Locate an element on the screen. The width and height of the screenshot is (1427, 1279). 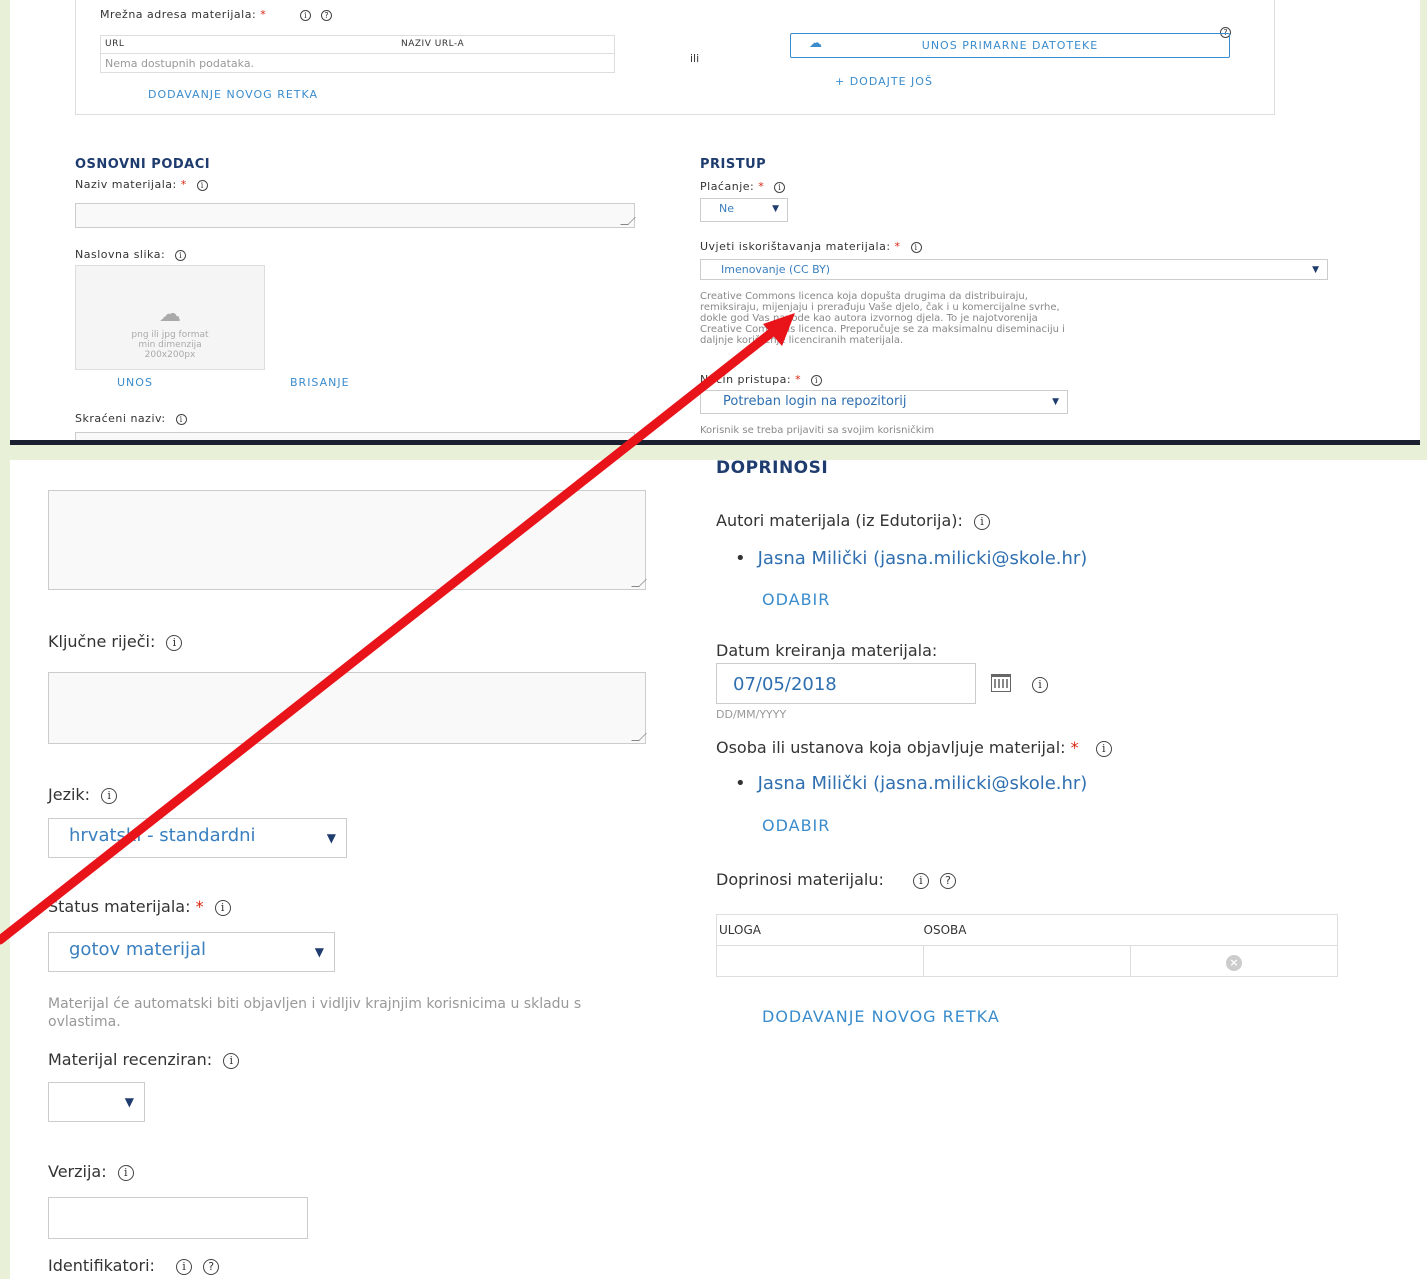
payment-label: Plaćanje: is located at coordinates (727, 186).